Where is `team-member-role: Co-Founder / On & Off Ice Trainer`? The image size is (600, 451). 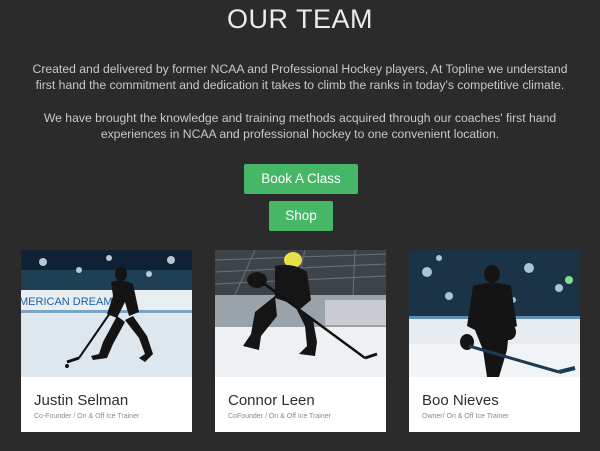
team-member-role: Co-Founder / On & Off Ice Trainer is located at coordinates (87, 416).